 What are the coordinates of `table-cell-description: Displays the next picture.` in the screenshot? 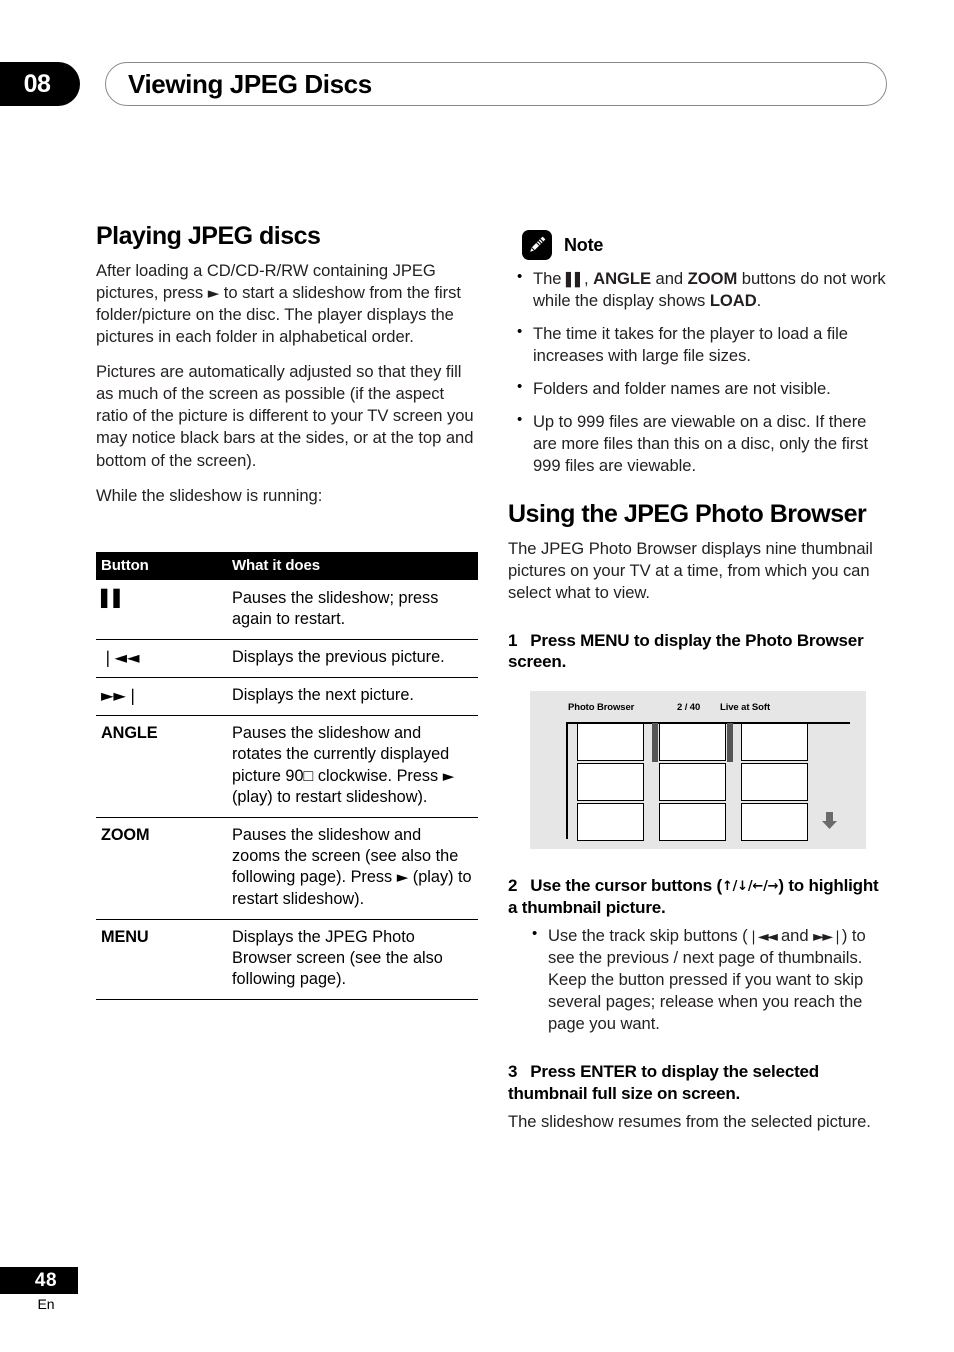 It's located at (352, 697).